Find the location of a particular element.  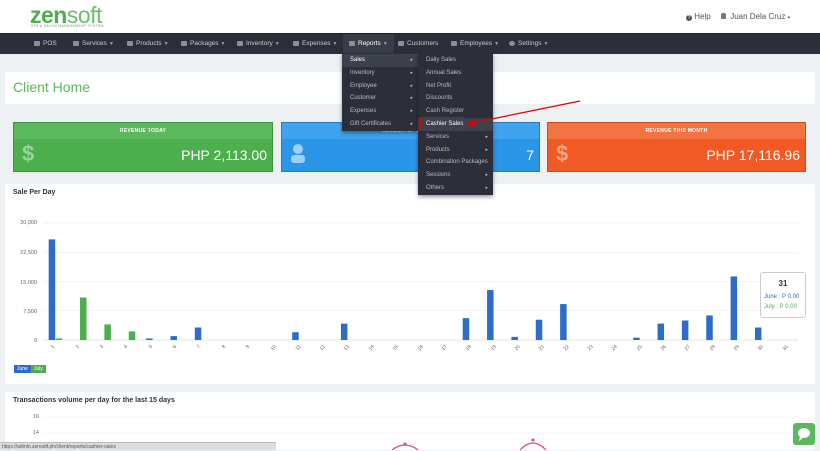

chat-bubble-icon is located at coordinates (804, 434).